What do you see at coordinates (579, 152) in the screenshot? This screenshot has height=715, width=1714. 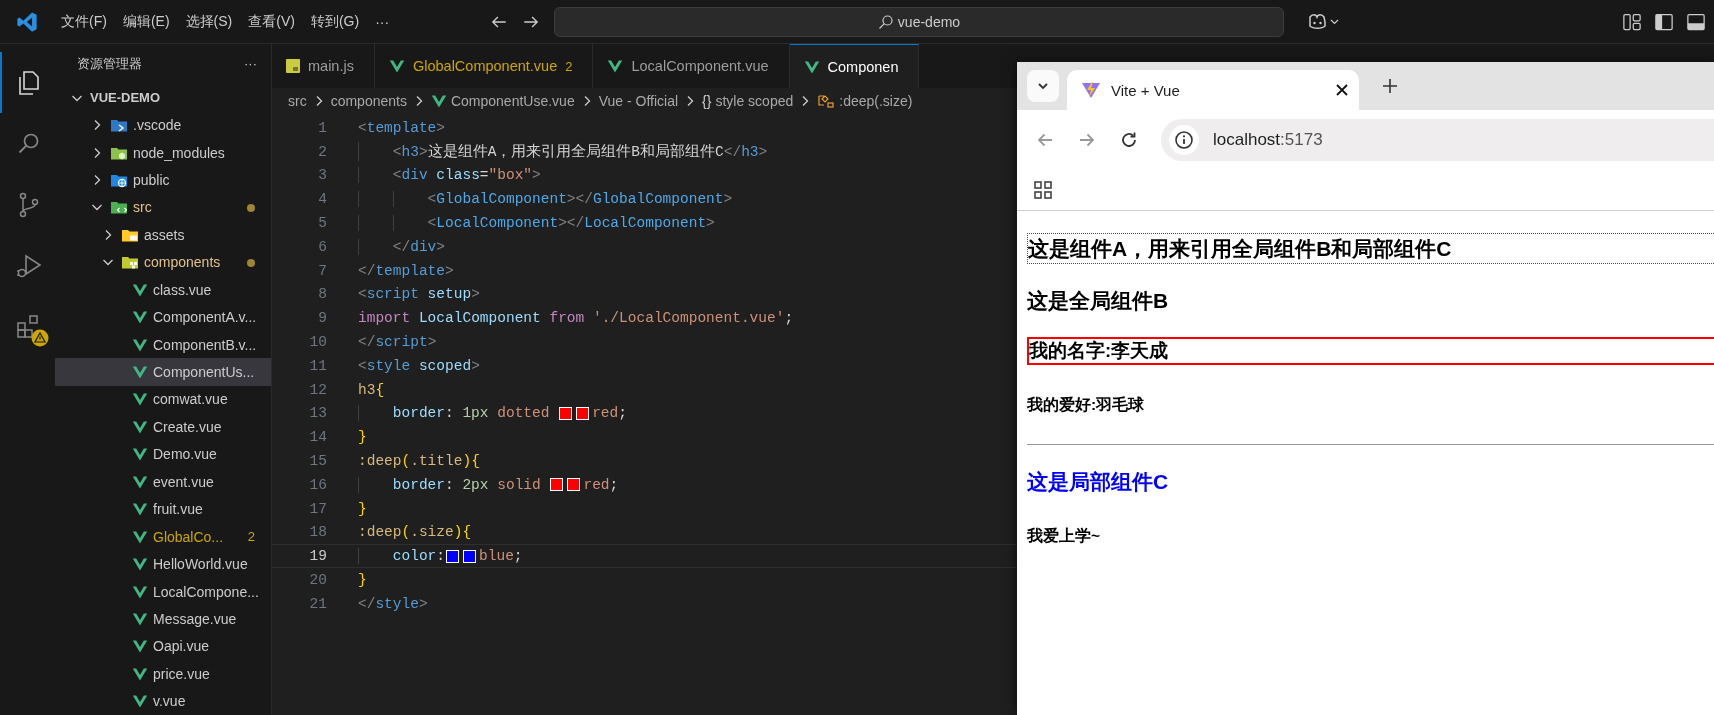 I see `code-line: <h3>这是组件A，用来引用全局组件B和局部组件C</h3>` at bounding box center [579, 152].